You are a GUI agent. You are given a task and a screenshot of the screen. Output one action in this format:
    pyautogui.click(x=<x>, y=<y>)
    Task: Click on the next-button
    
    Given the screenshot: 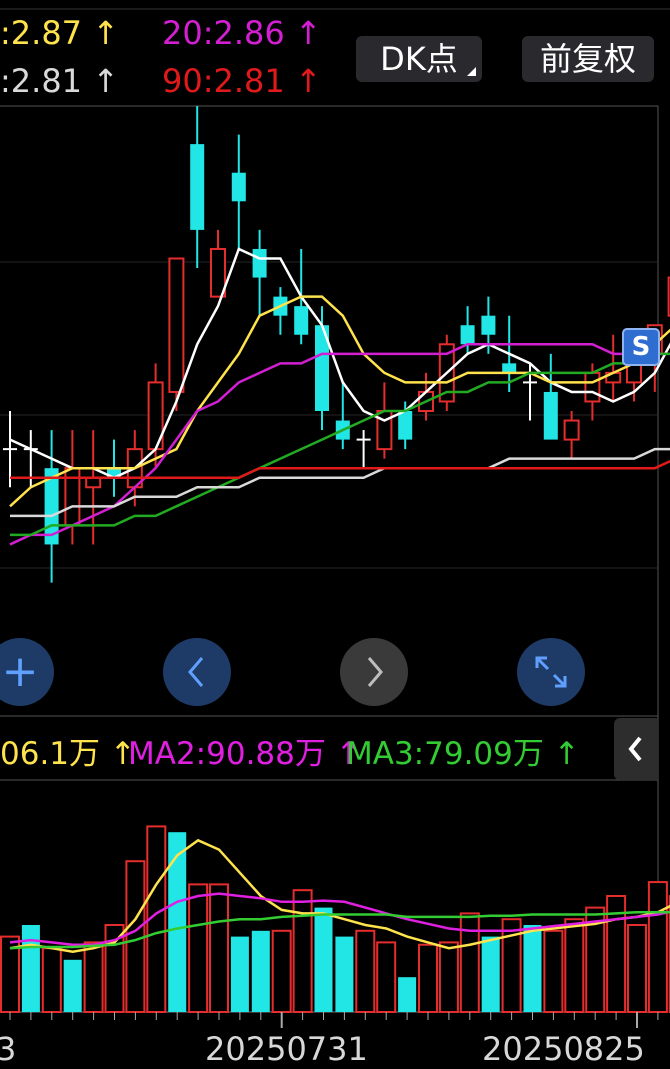 What is the action you would take?
    pyautogui.click(x=374, y=672)
    